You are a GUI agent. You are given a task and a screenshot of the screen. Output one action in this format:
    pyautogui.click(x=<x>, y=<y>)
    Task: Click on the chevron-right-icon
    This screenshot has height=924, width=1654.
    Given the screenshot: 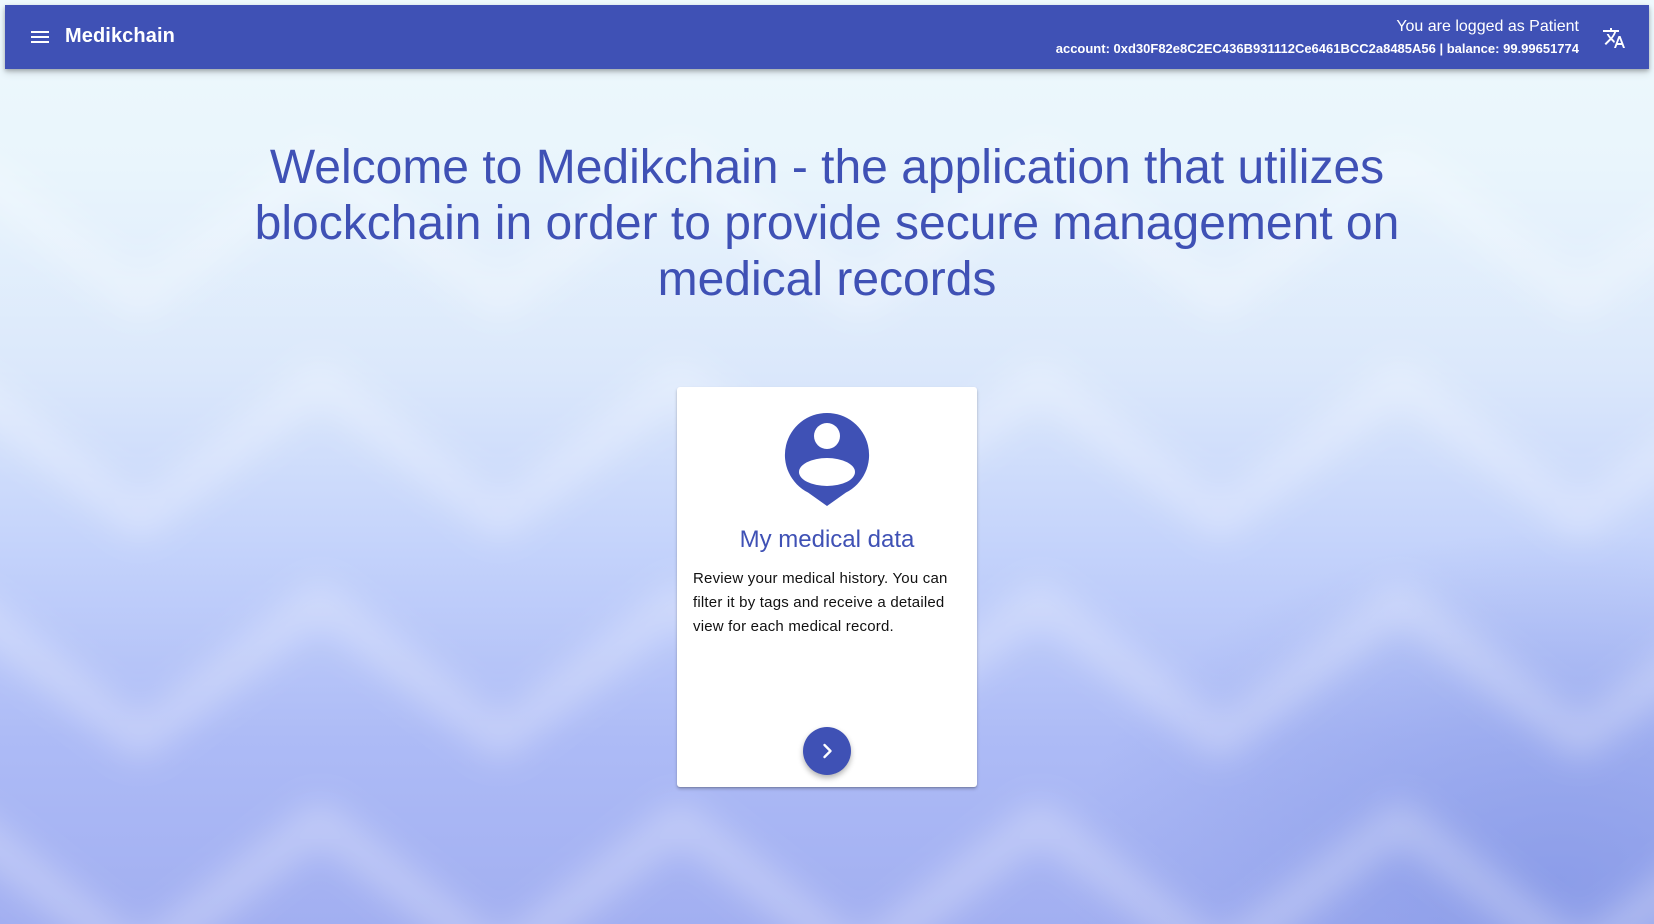 What is the action you would take?
    pyautogui.click(x=827, y=751)
    